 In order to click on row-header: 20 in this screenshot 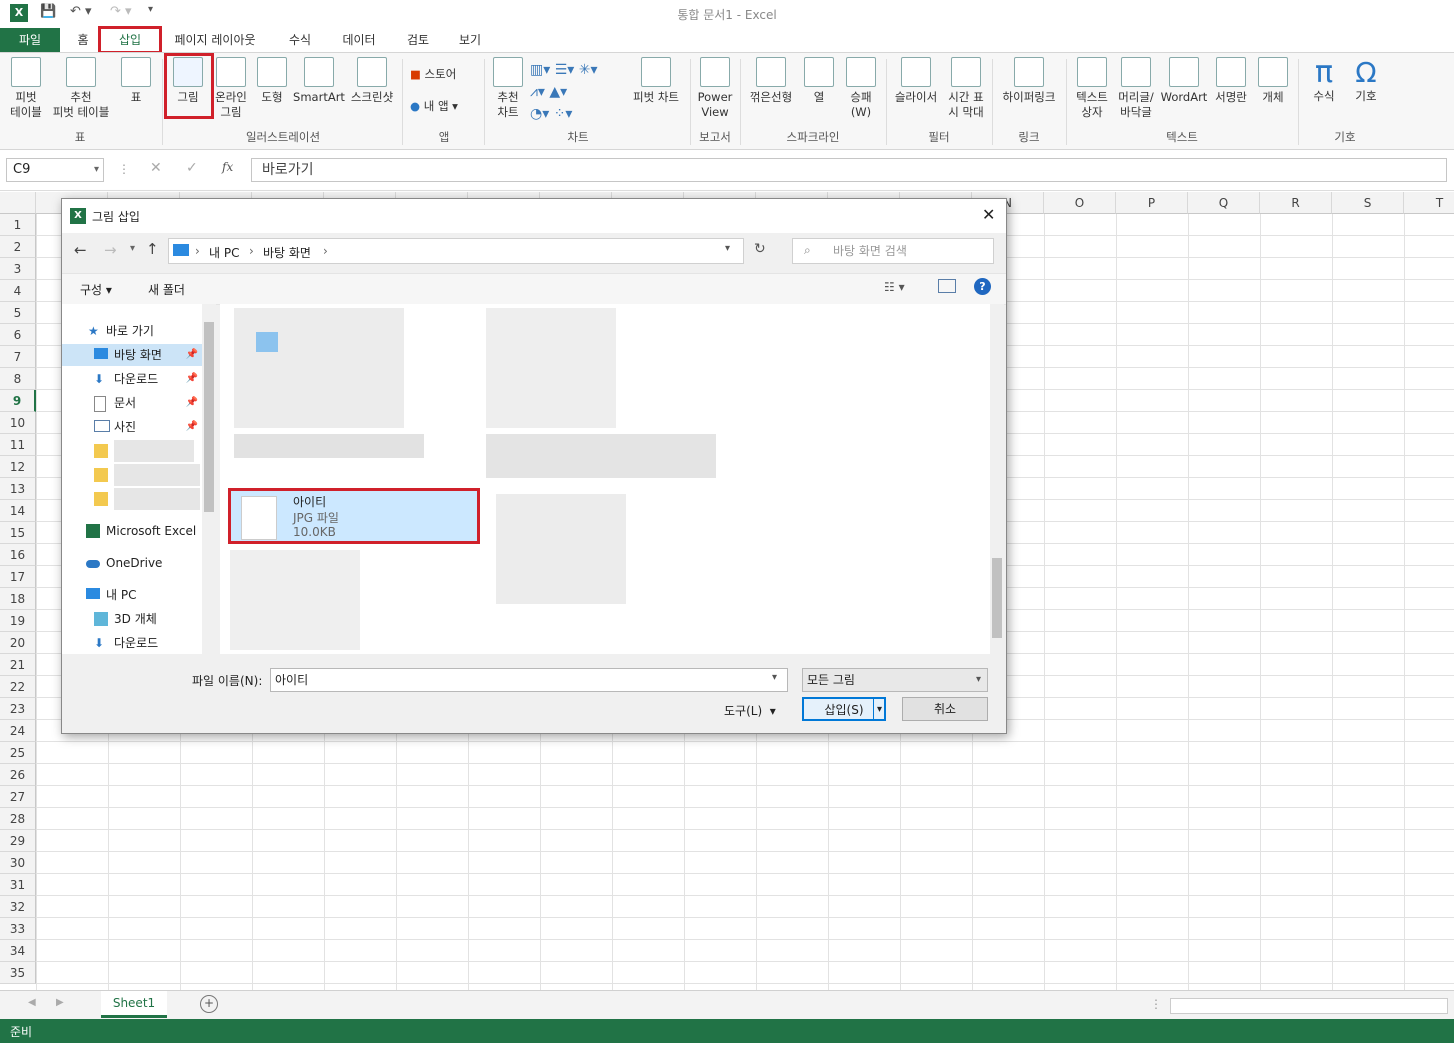, I will do `click(18, 643)`.